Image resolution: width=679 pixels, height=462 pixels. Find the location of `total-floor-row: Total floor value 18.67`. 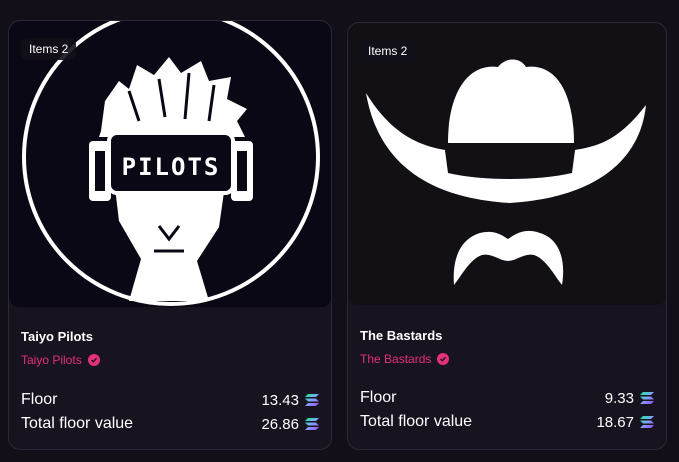

total-floor-row: Total floor value 18.67 is located at coordinates (507, 422).